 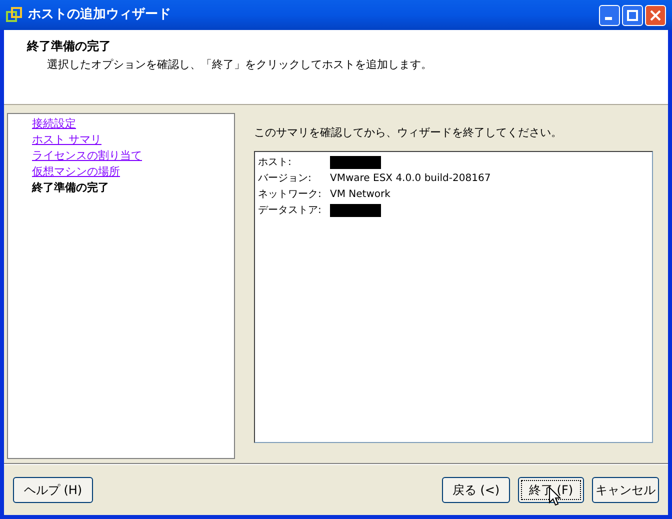 I want to click on help-button: ヘルプ (H), so click(x=53, y=489).